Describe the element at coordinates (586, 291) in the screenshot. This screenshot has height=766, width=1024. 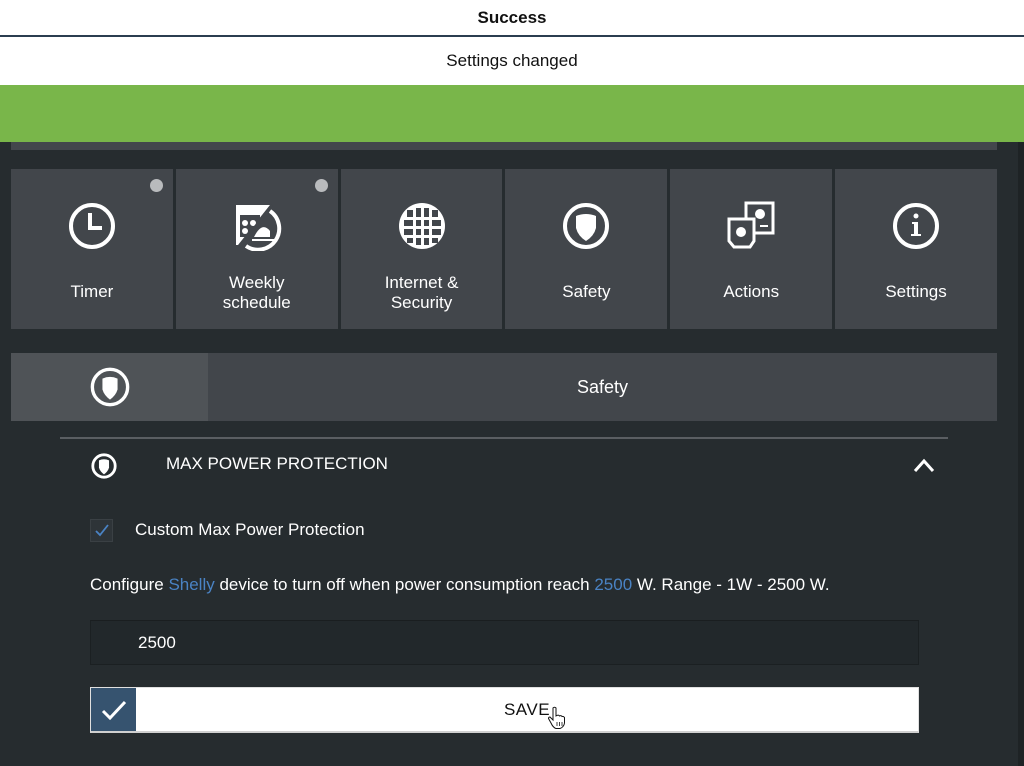
I see `tile-label: Safety` at that location.